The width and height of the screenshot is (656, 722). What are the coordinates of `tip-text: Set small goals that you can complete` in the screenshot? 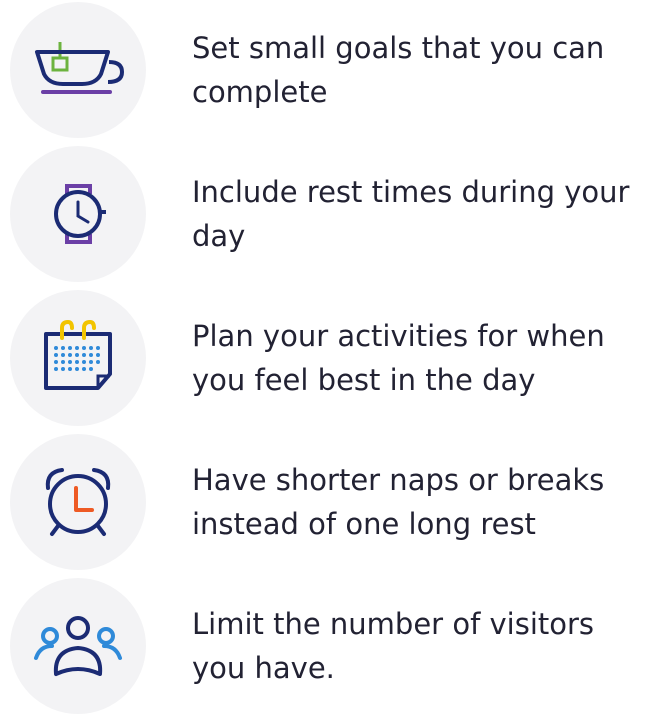 It's located at (398, 70).